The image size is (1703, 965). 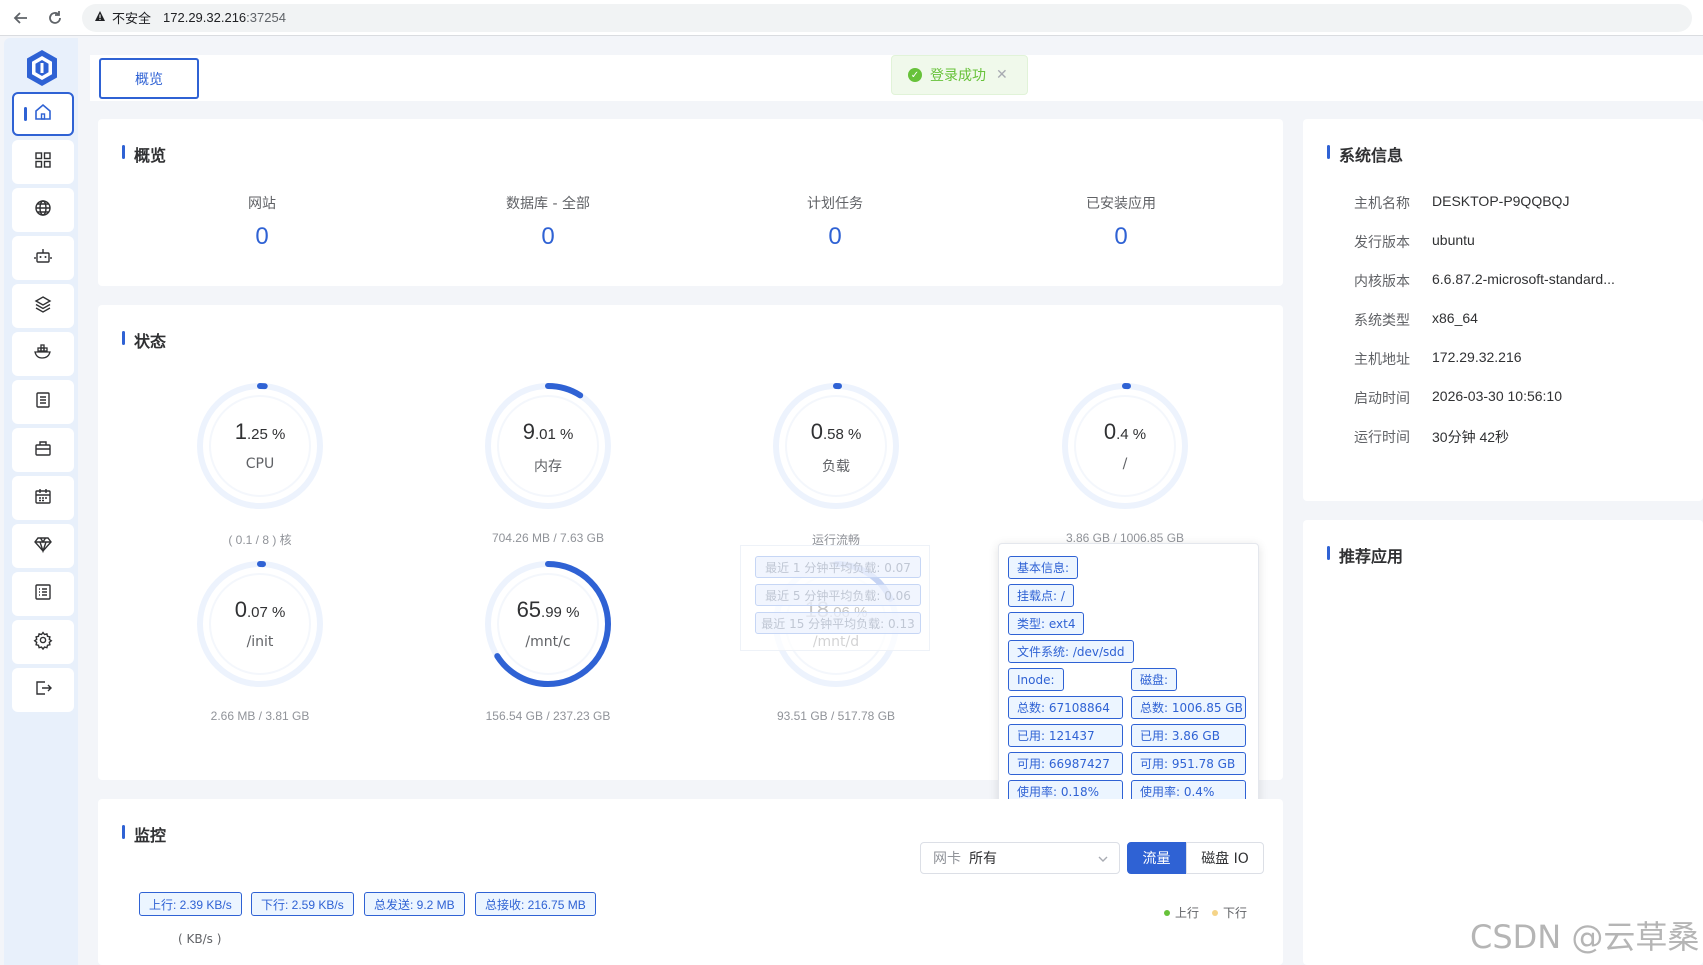 What do you see at coordinates (1156, 858) in the screenshot?
I see `traffic-toggle-button: 流量` at bounding box center [1156, 858].